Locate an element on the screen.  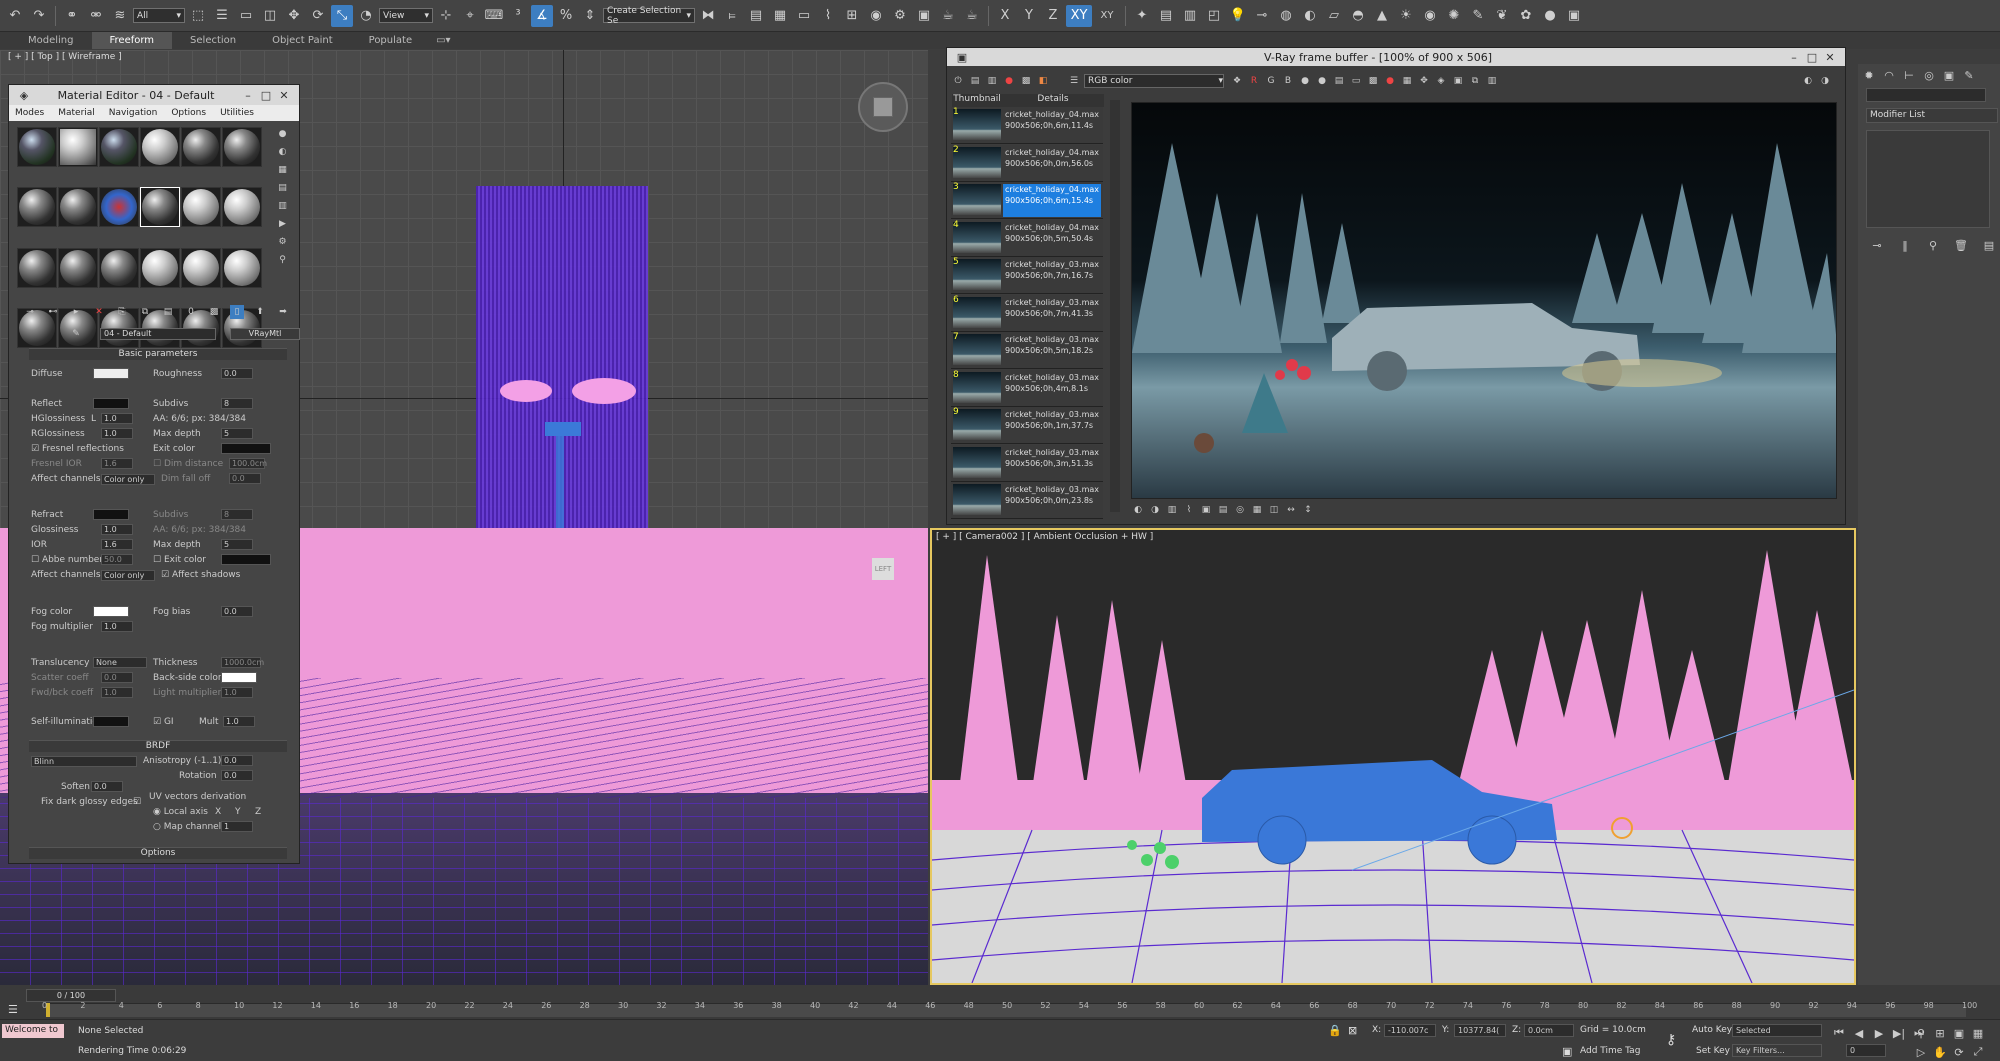
place-icon: ◔ is located at coordinates (366, 16).